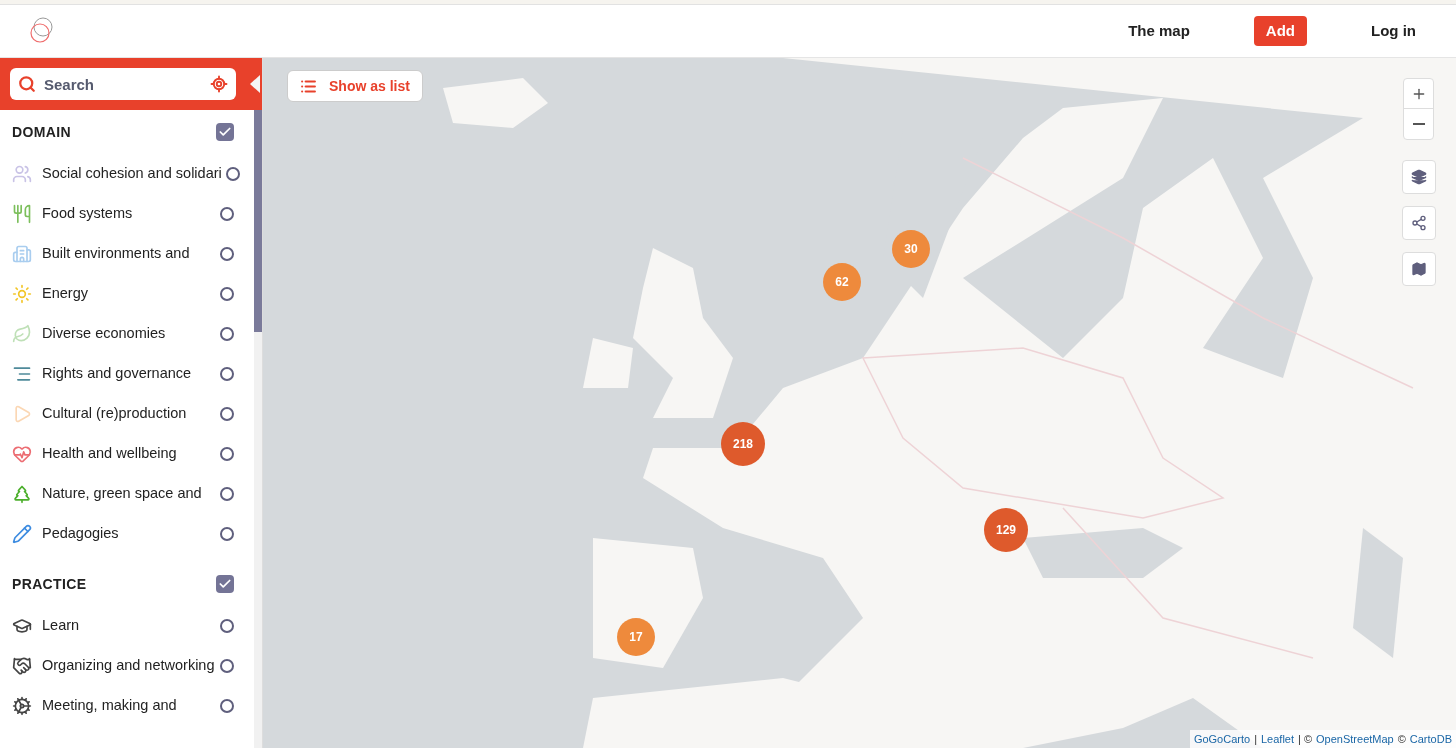 Image resolution: width=1456 pixels, height=748 pixels. I want to click on locate-icon, so click(219, 84).